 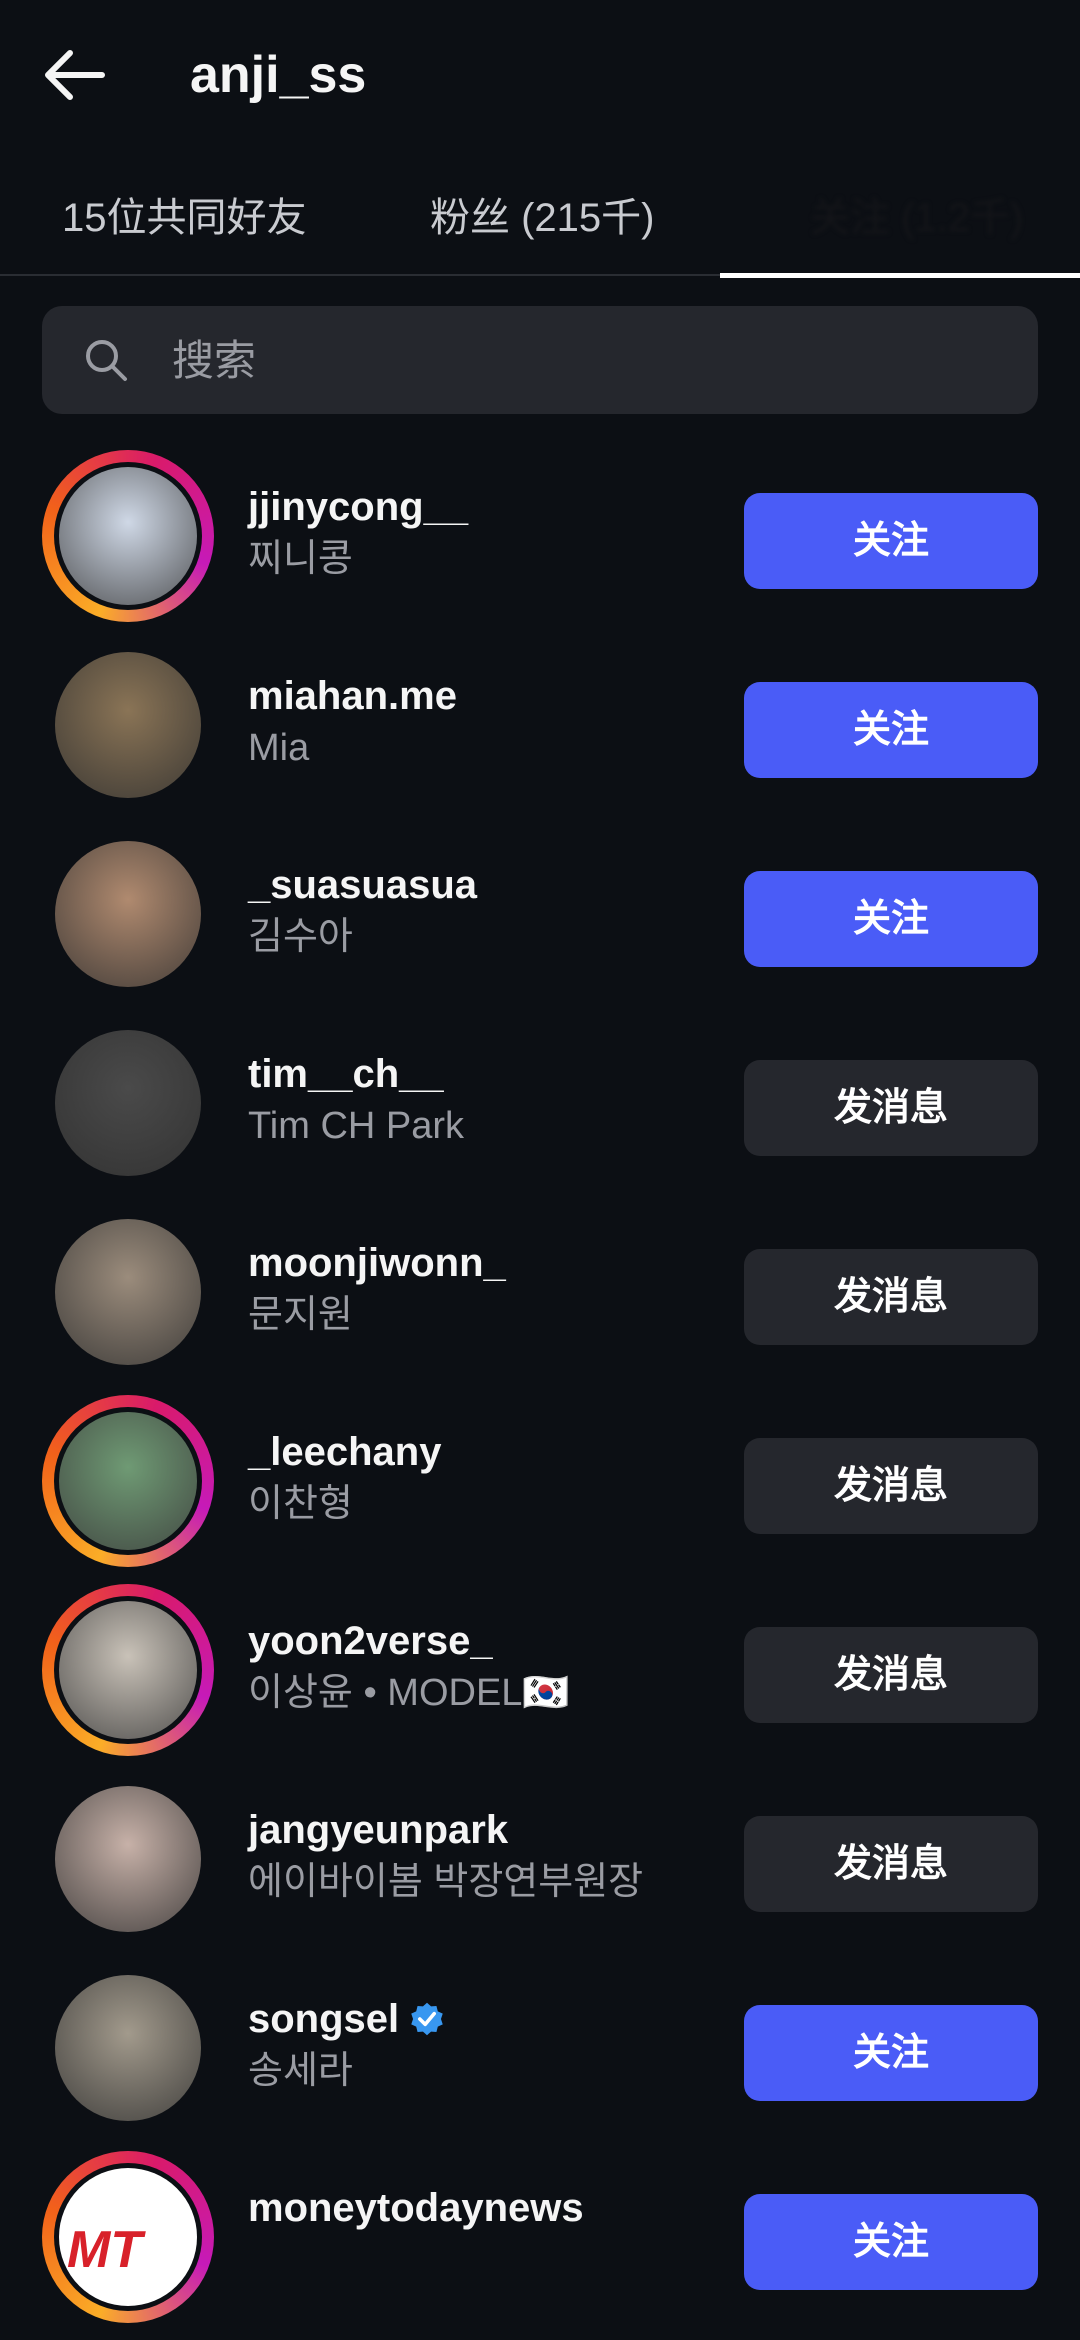 I want to click on user-subtitle: 이찬형, so click(x=300, y=1504).